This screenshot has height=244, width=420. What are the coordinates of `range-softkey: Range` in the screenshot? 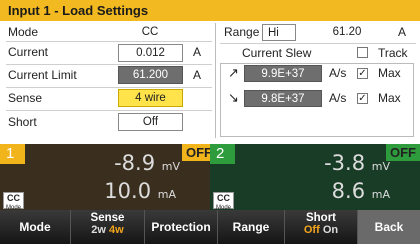 It's located at (251, 227).